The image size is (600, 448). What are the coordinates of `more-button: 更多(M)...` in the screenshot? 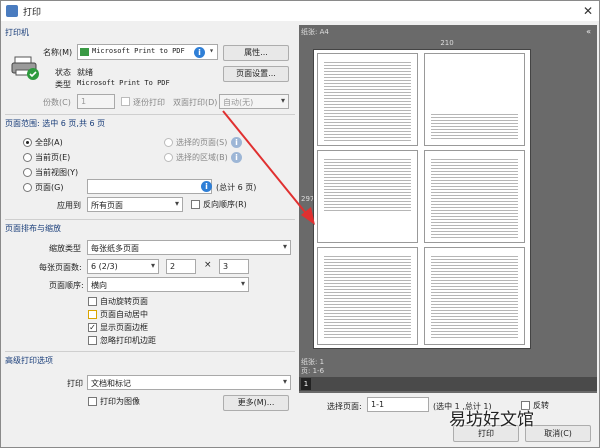 It's located at (256, 403).